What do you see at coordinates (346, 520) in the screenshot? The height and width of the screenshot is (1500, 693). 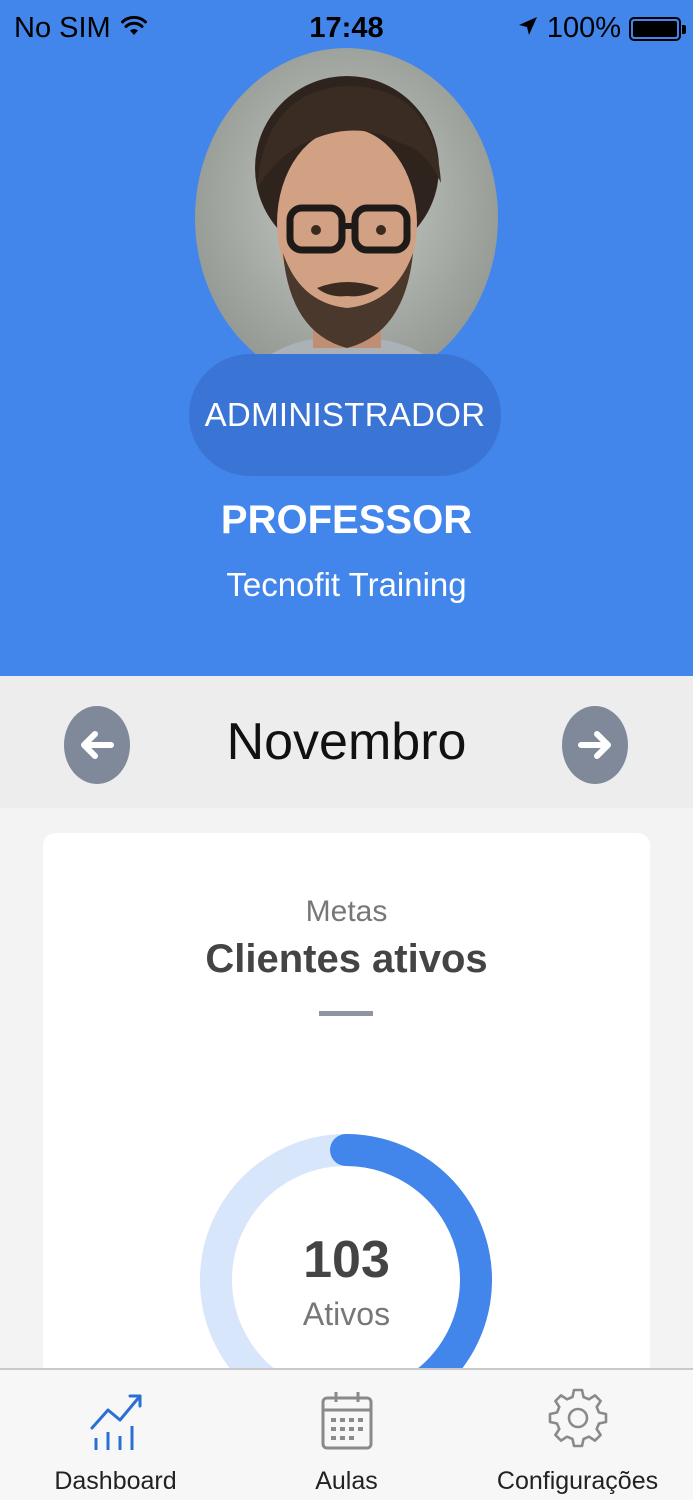 I see `user-name: PROFESSOR` at bounding box center [346, 520].